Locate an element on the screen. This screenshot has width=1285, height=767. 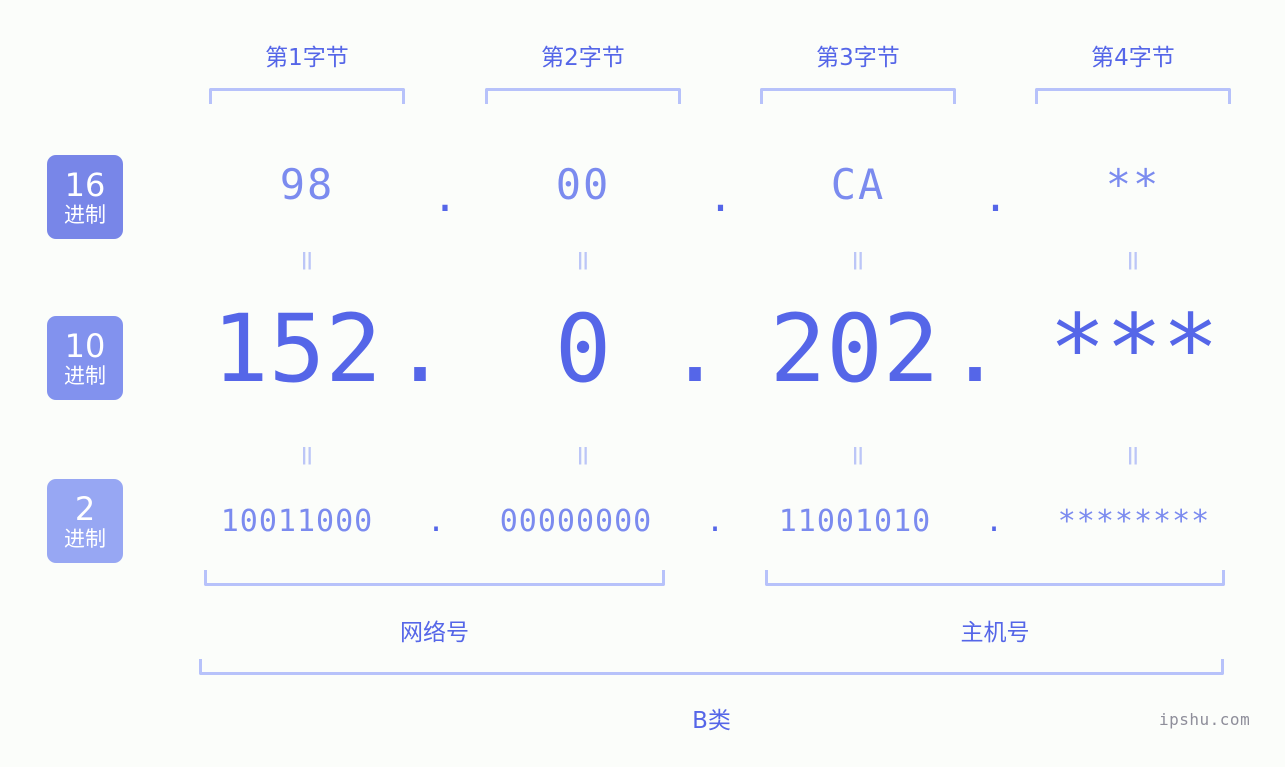
base-badge-bin: 2 进制 is located at coordinates (85, 521).